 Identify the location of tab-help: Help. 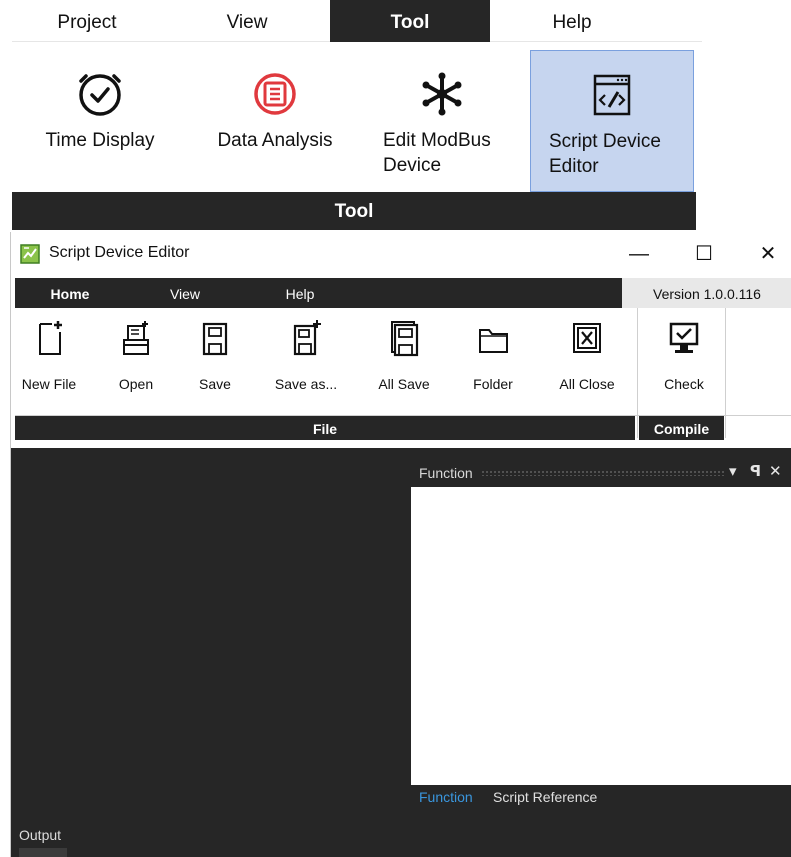
(300, 293).